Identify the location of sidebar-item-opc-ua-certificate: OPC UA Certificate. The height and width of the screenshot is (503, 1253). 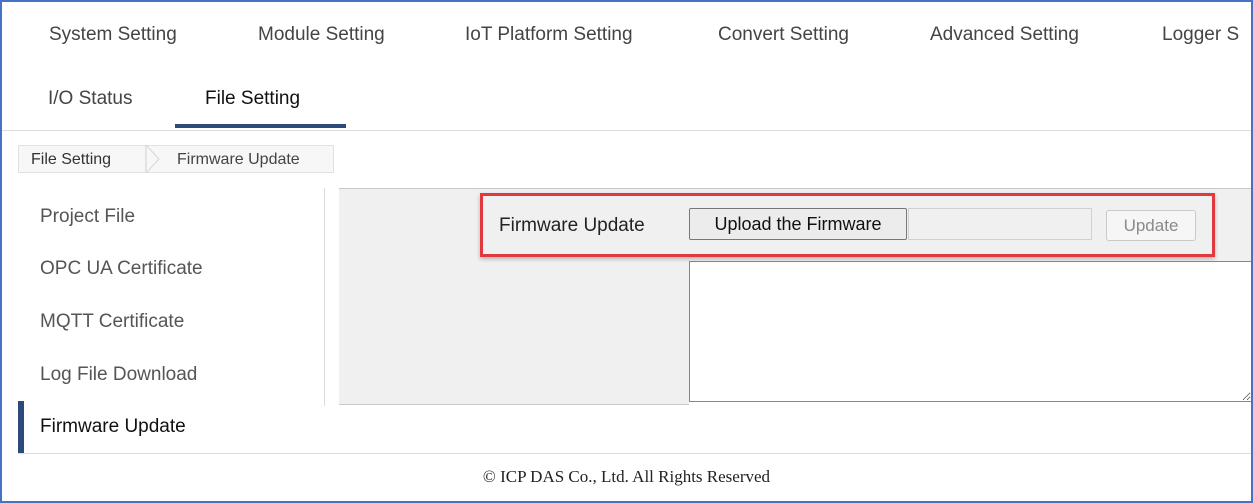
(121, 269).